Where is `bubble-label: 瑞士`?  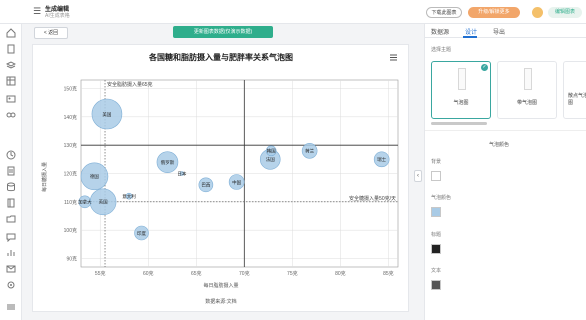 bubble-label: 瑞士 is located at coordinates (381, 159).